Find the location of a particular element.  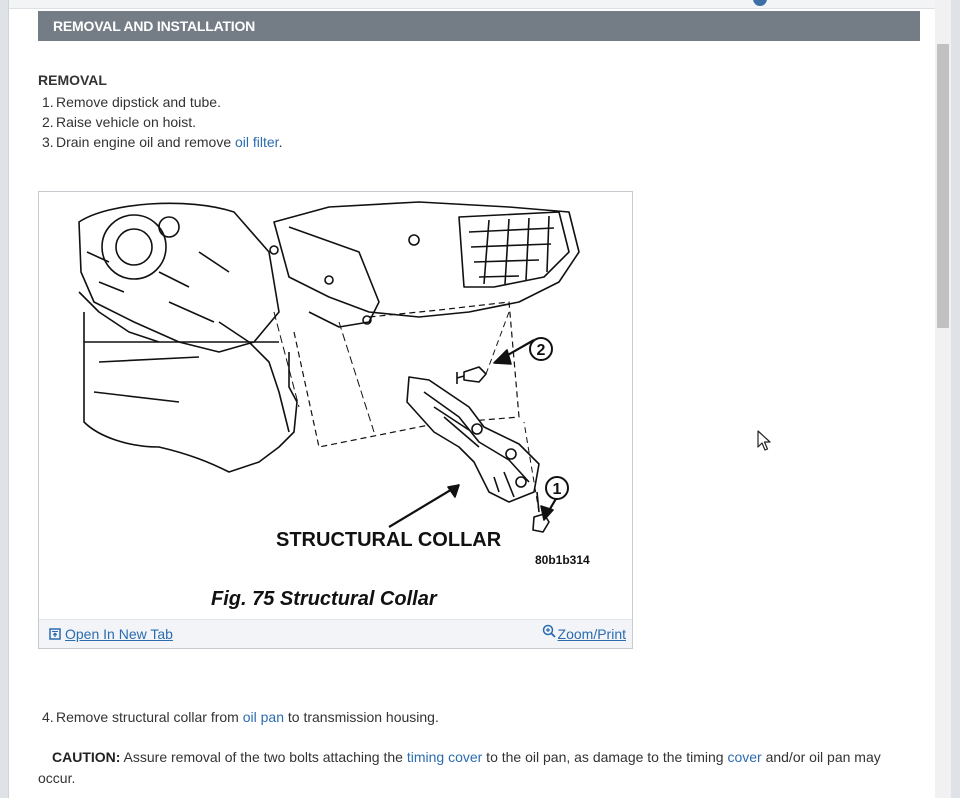

figure-footer: Open In New Tab Zoom/Print is located at coordinates (335, 633).